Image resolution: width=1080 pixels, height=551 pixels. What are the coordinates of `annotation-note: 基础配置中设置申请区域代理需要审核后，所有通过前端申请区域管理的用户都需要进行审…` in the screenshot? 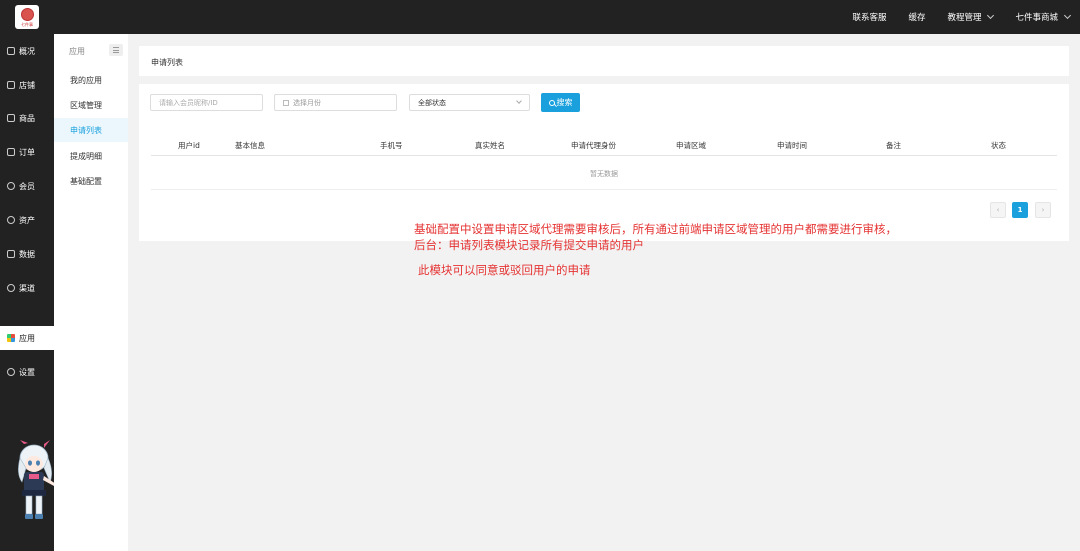 It's located at (655, 229).